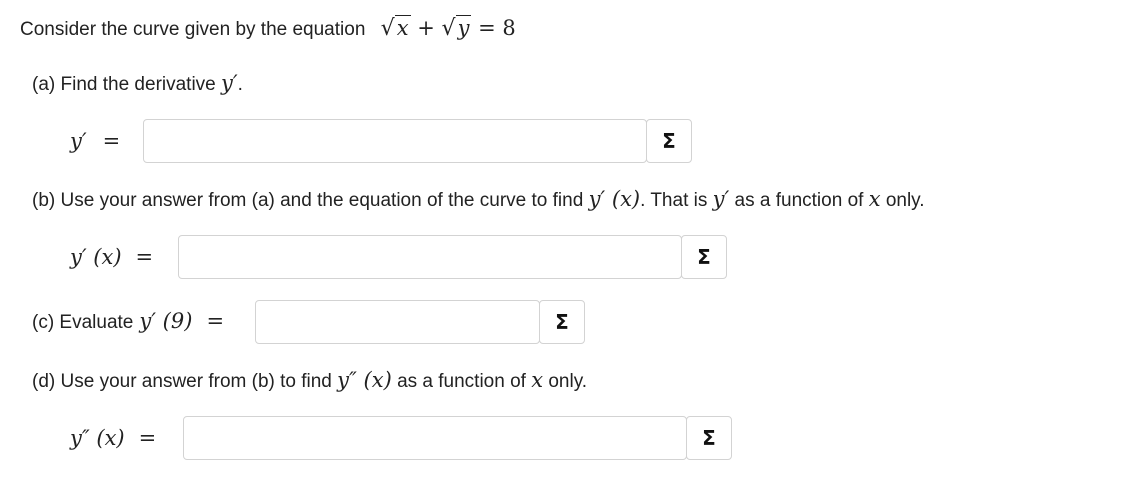  I want to click on sigma-button-b: Σ, so click(704, 257).